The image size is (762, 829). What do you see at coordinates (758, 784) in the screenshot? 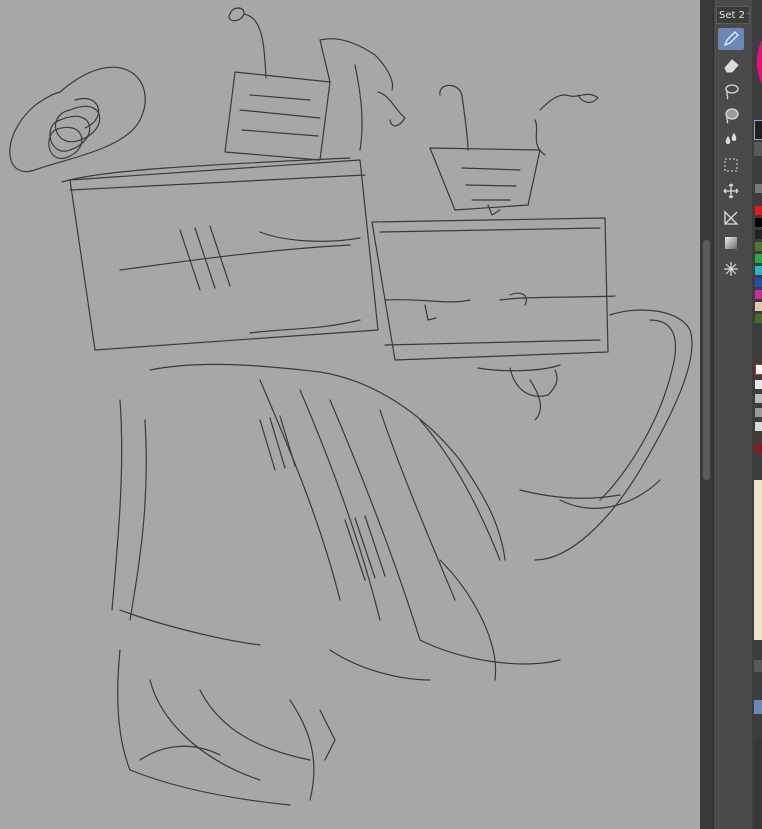
I see `layer-list` at bounding box center [758, 784].